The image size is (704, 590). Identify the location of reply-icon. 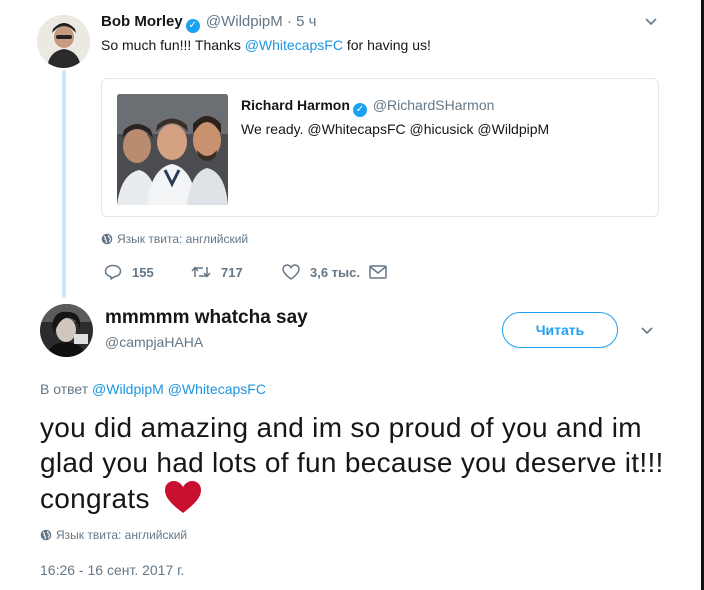
(113, 272).